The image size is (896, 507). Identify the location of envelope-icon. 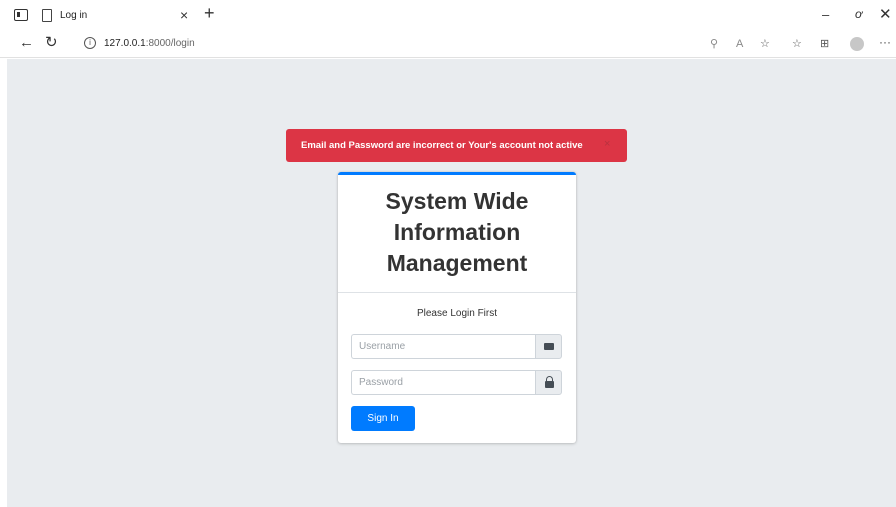
(549, 346).